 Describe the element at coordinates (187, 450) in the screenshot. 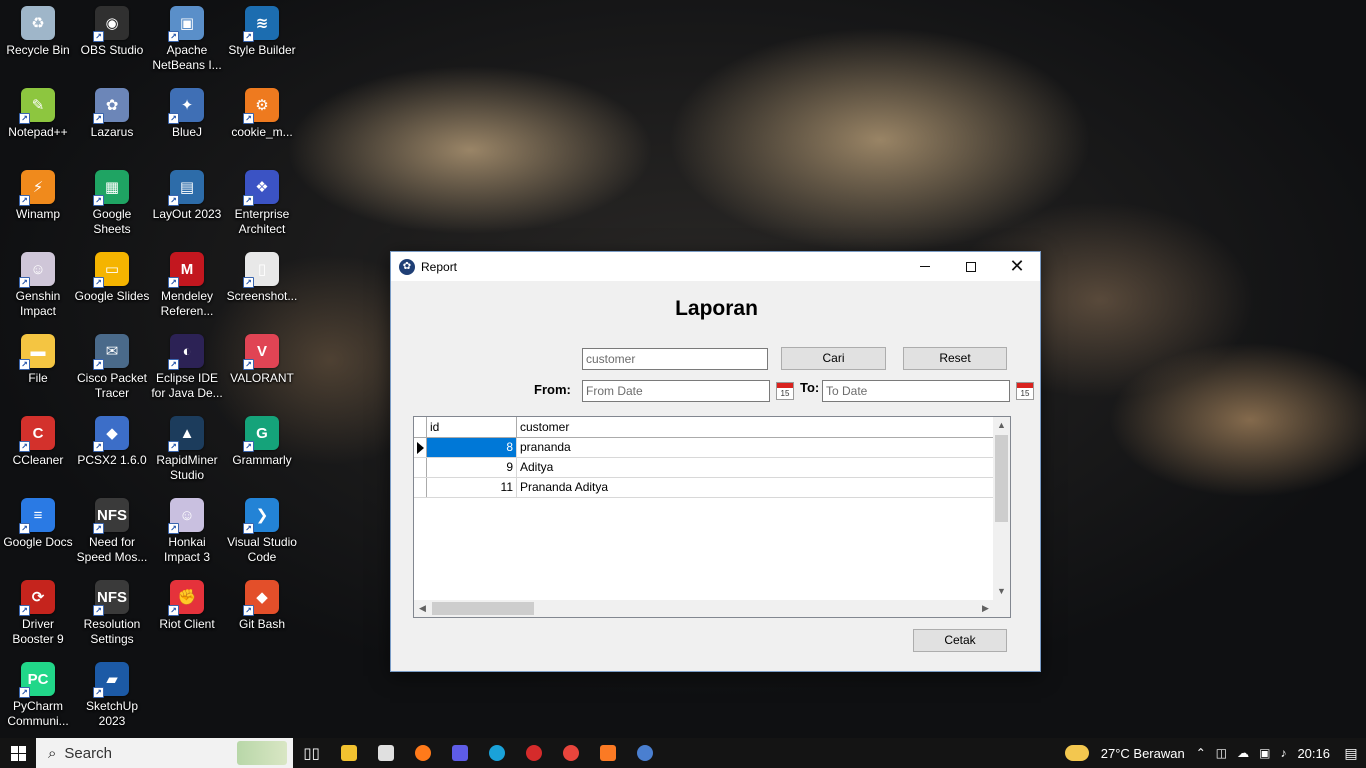

I see `desktop-icon: ▲ ↗ RapidMiner Studio` at that location.